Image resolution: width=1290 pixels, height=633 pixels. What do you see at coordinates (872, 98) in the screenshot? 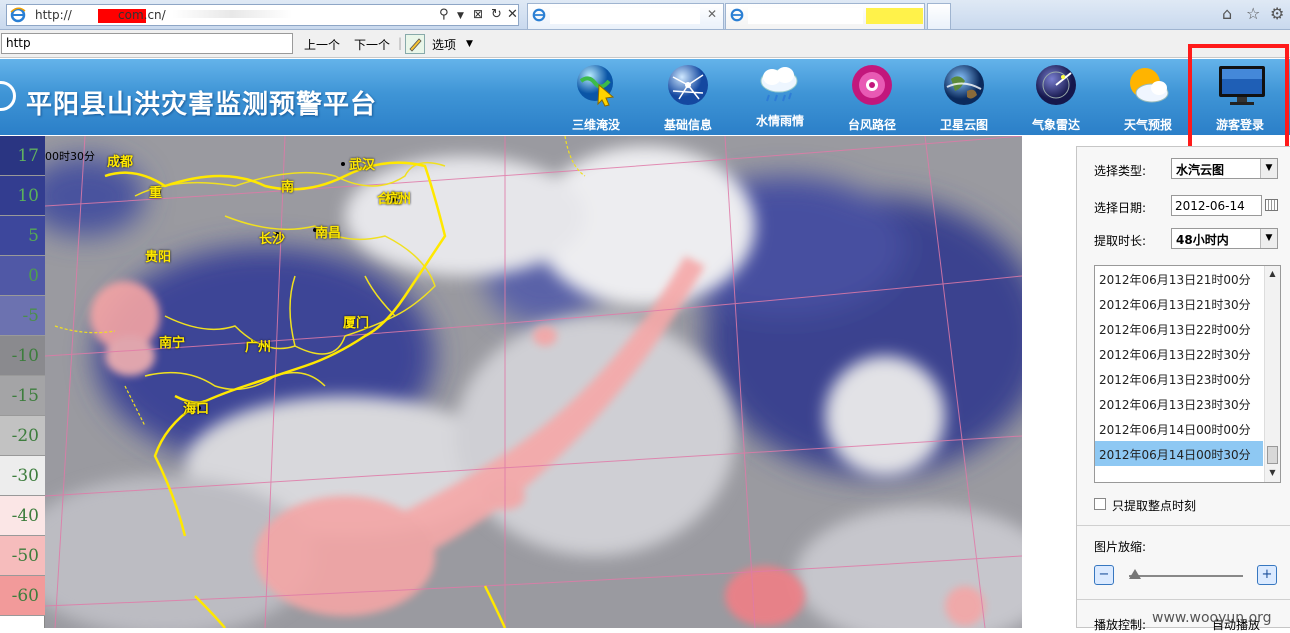
I see `nav-typhoon: 台风路径` at bounding box center [872, 98].